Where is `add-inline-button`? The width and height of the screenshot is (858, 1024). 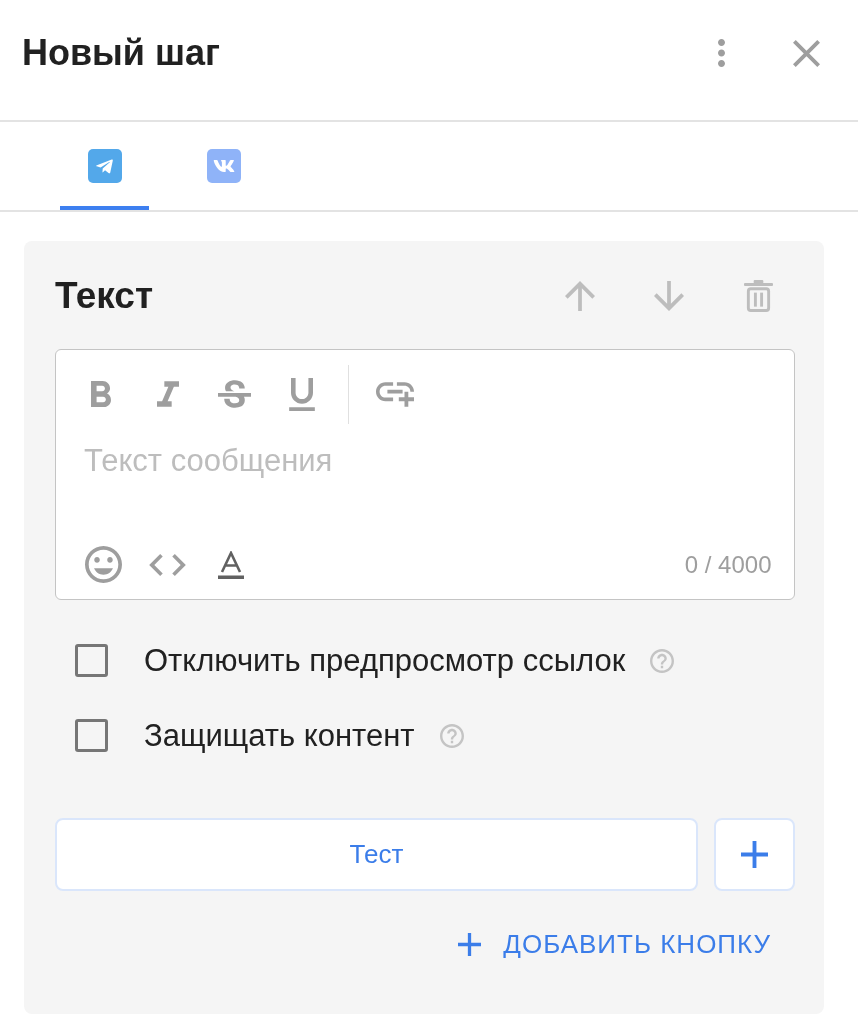 add-inline-button is located at coordinates (754, 854).